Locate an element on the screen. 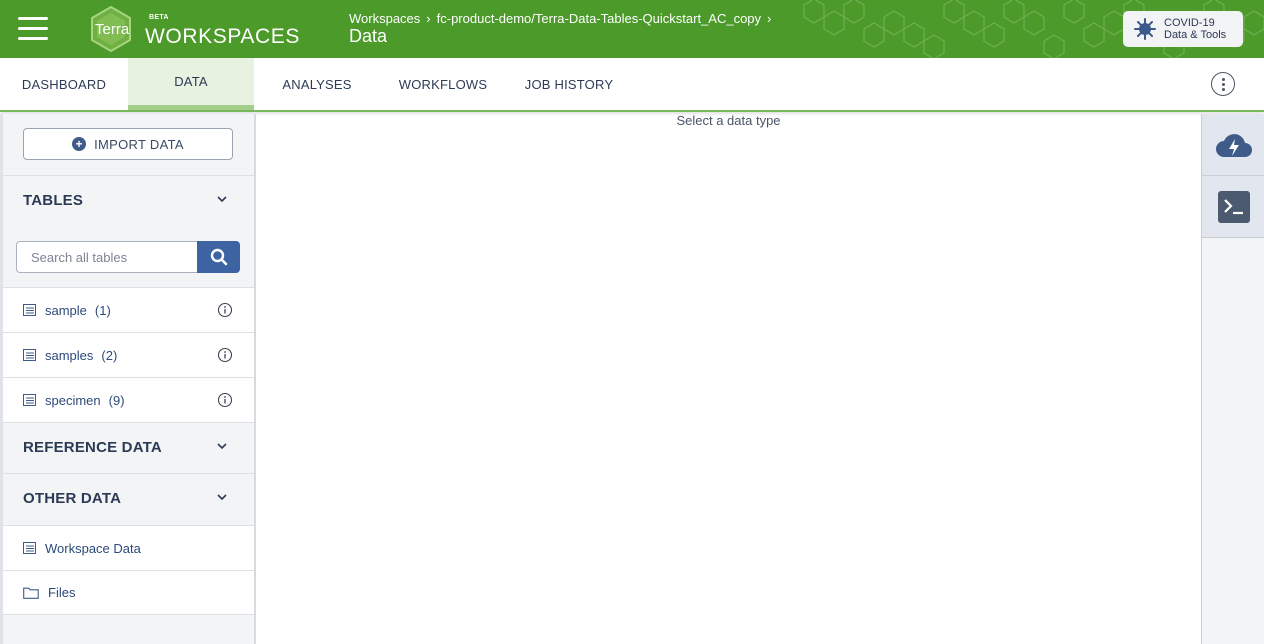 The image size is (1264, 644). beta-label: BETA is located at coordinates (159, 17).